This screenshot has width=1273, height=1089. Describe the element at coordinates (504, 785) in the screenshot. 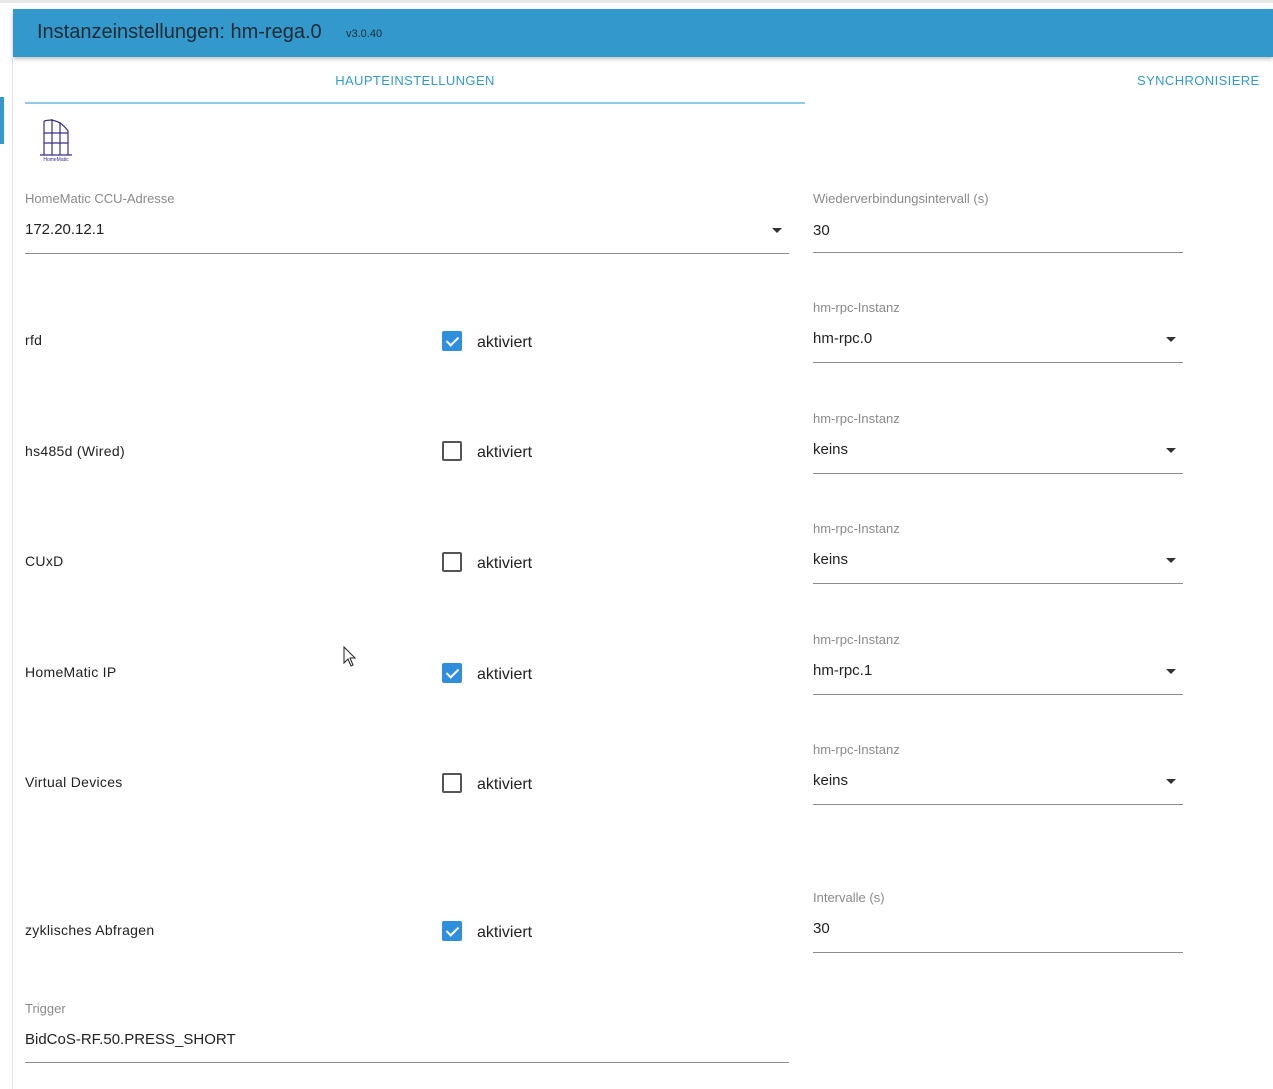

I see `virtual-devices-checkbox-label: aktiviert` at that location.